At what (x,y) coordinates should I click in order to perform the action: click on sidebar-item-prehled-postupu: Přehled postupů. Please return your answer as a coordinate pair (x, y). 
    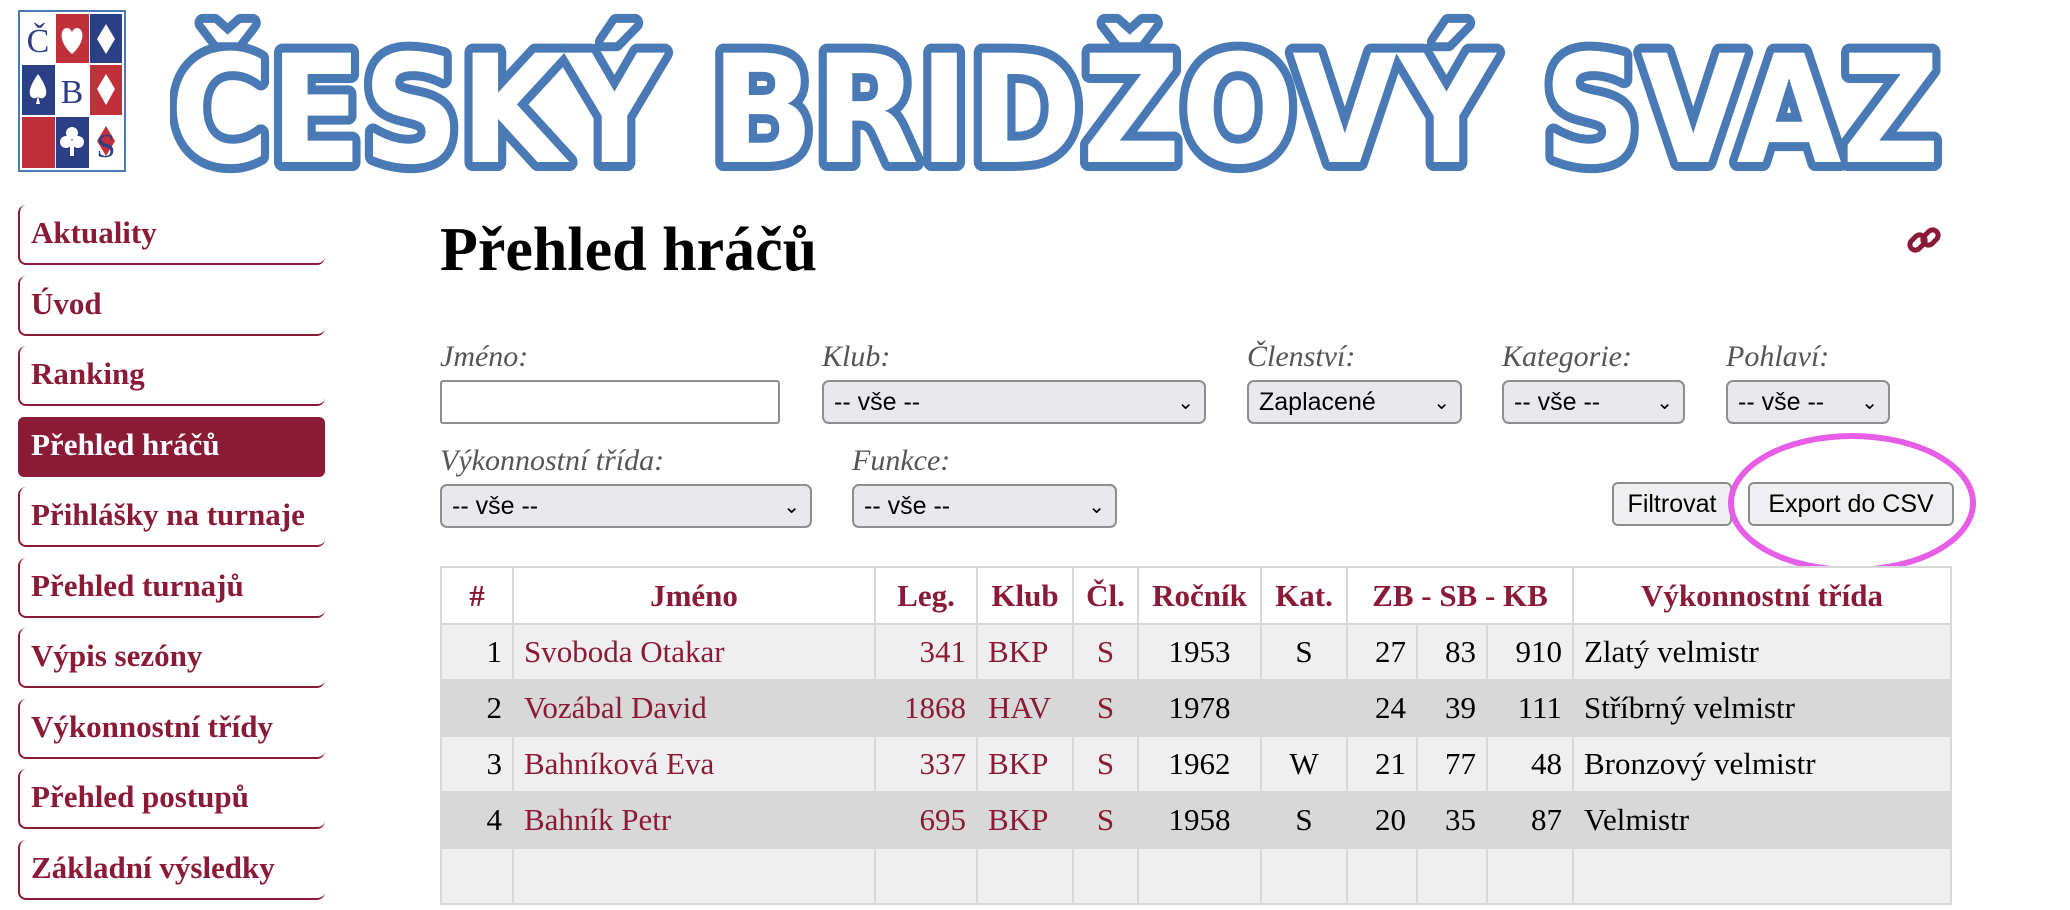
    Looking at the image, I should click on (171, 799).